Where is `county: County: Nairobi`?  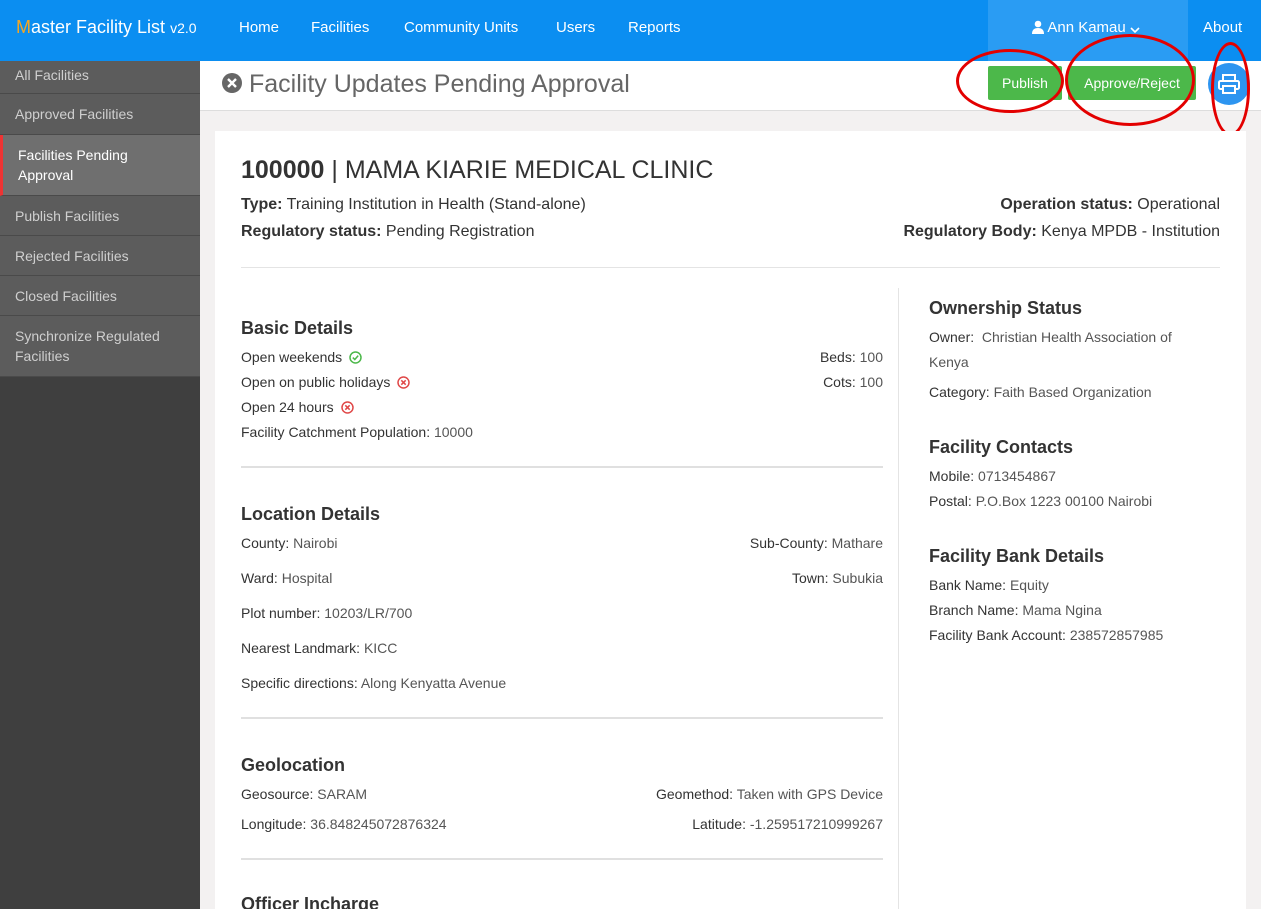
county: County: Nairobi is located at coordinates (289, 543).